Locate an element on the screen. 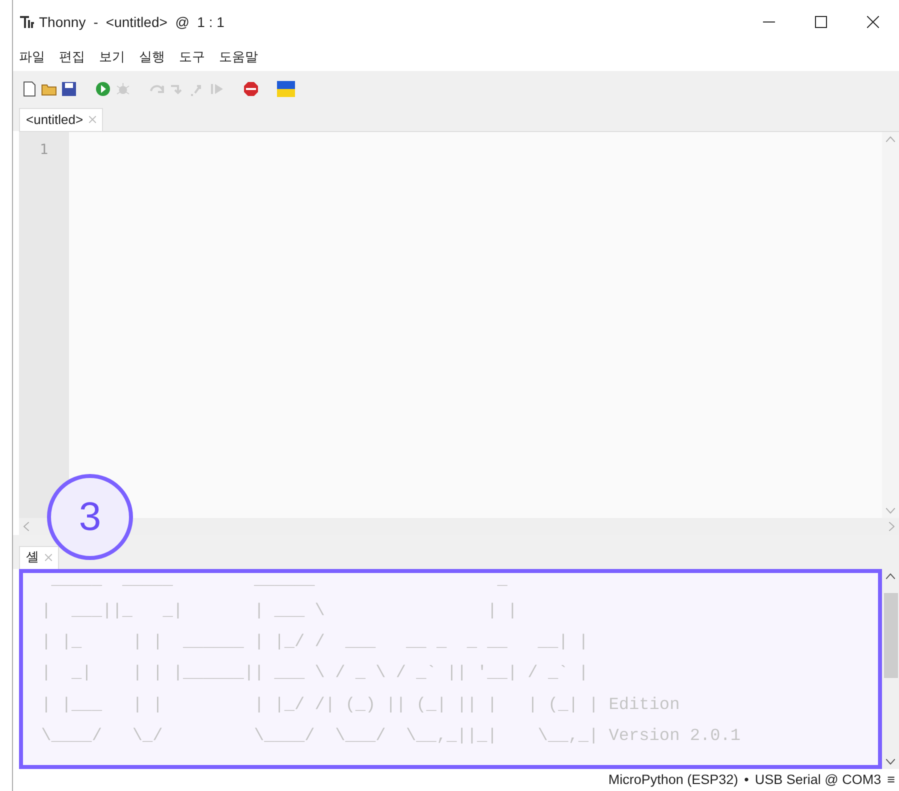 The height and width of the screenshot is (791, 899). new-file-icon is located at coordinates (29, 89).